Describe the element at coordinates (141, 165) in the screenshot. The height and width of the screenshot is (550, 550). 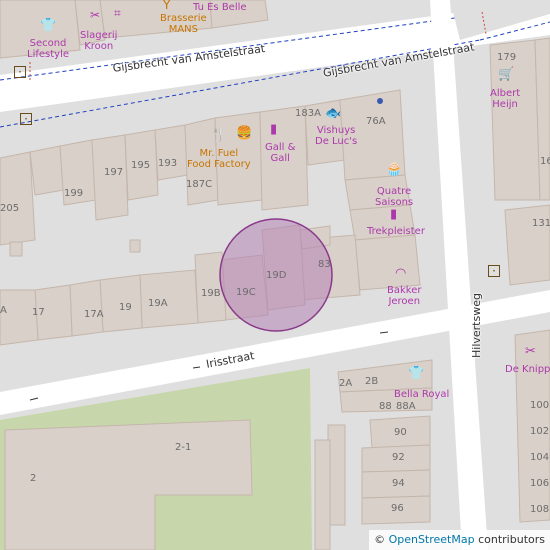
I see `house-number: 195` at that location.